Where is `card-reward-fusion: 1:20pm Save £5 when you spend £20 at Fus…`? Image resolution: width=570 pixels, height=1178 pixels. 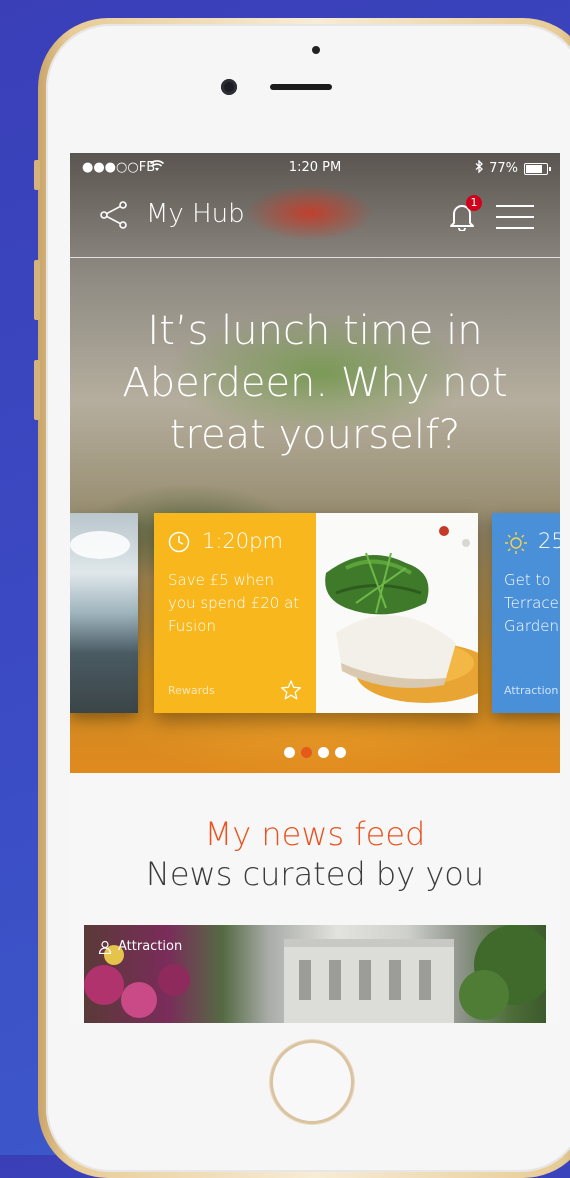
card-reward-fusion: 1:20pm Save £5 when you spend £20 at Fus… is located at coordinates (316, 613).